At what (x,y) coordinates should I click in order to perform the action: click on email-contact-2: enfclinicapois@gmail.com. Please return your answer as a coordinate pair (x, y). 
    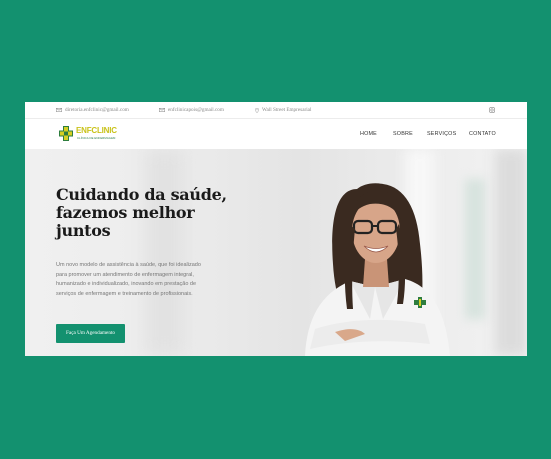
    Looking at the image, I should click on (191, 110).